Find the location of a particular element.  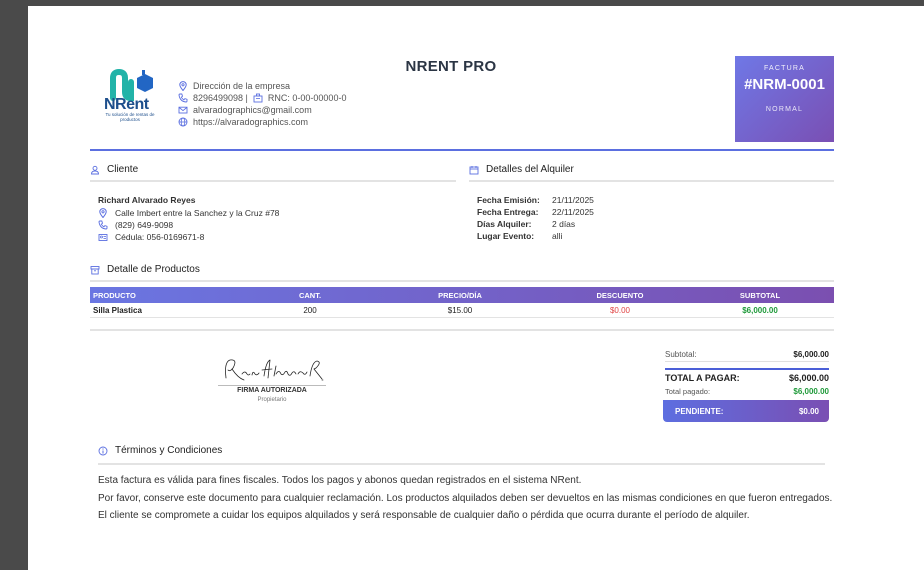

client-id: Cédula: 056-0169671-8 is located at coordinates (160, 237).